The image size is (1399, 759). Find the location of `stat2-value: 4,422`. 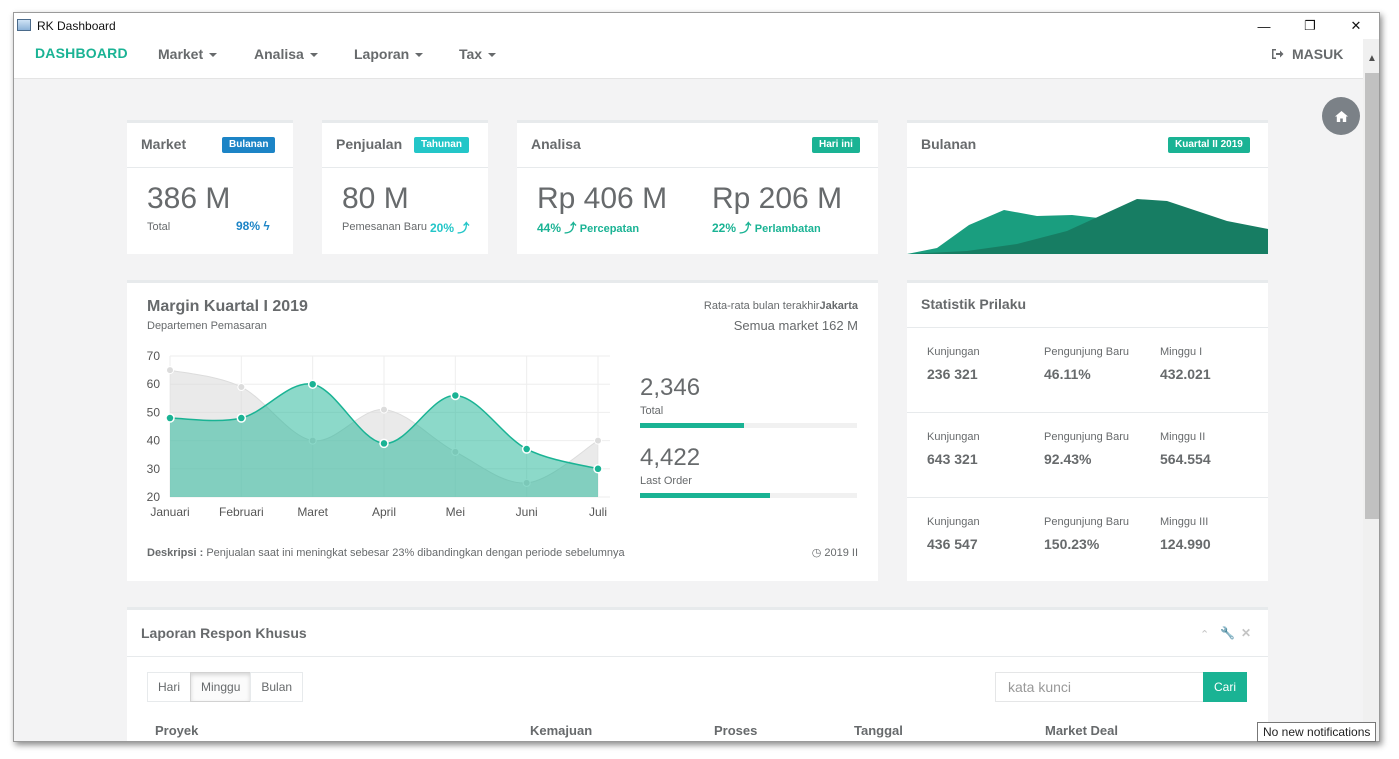

stat2-value: 4,422 is located at coordinates (670, 457).